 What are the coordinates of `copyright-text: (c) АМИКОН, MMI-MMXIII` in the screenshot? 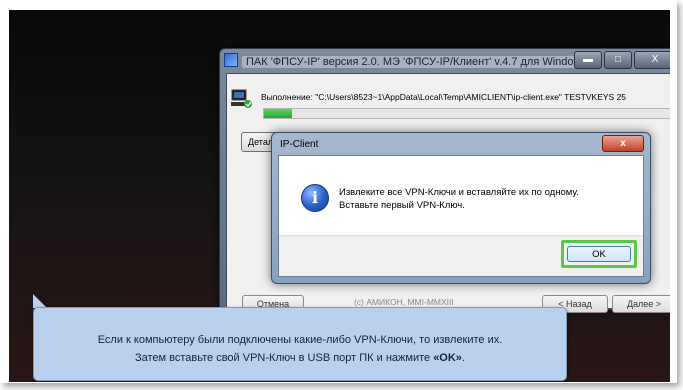 It's located at (404, 302).